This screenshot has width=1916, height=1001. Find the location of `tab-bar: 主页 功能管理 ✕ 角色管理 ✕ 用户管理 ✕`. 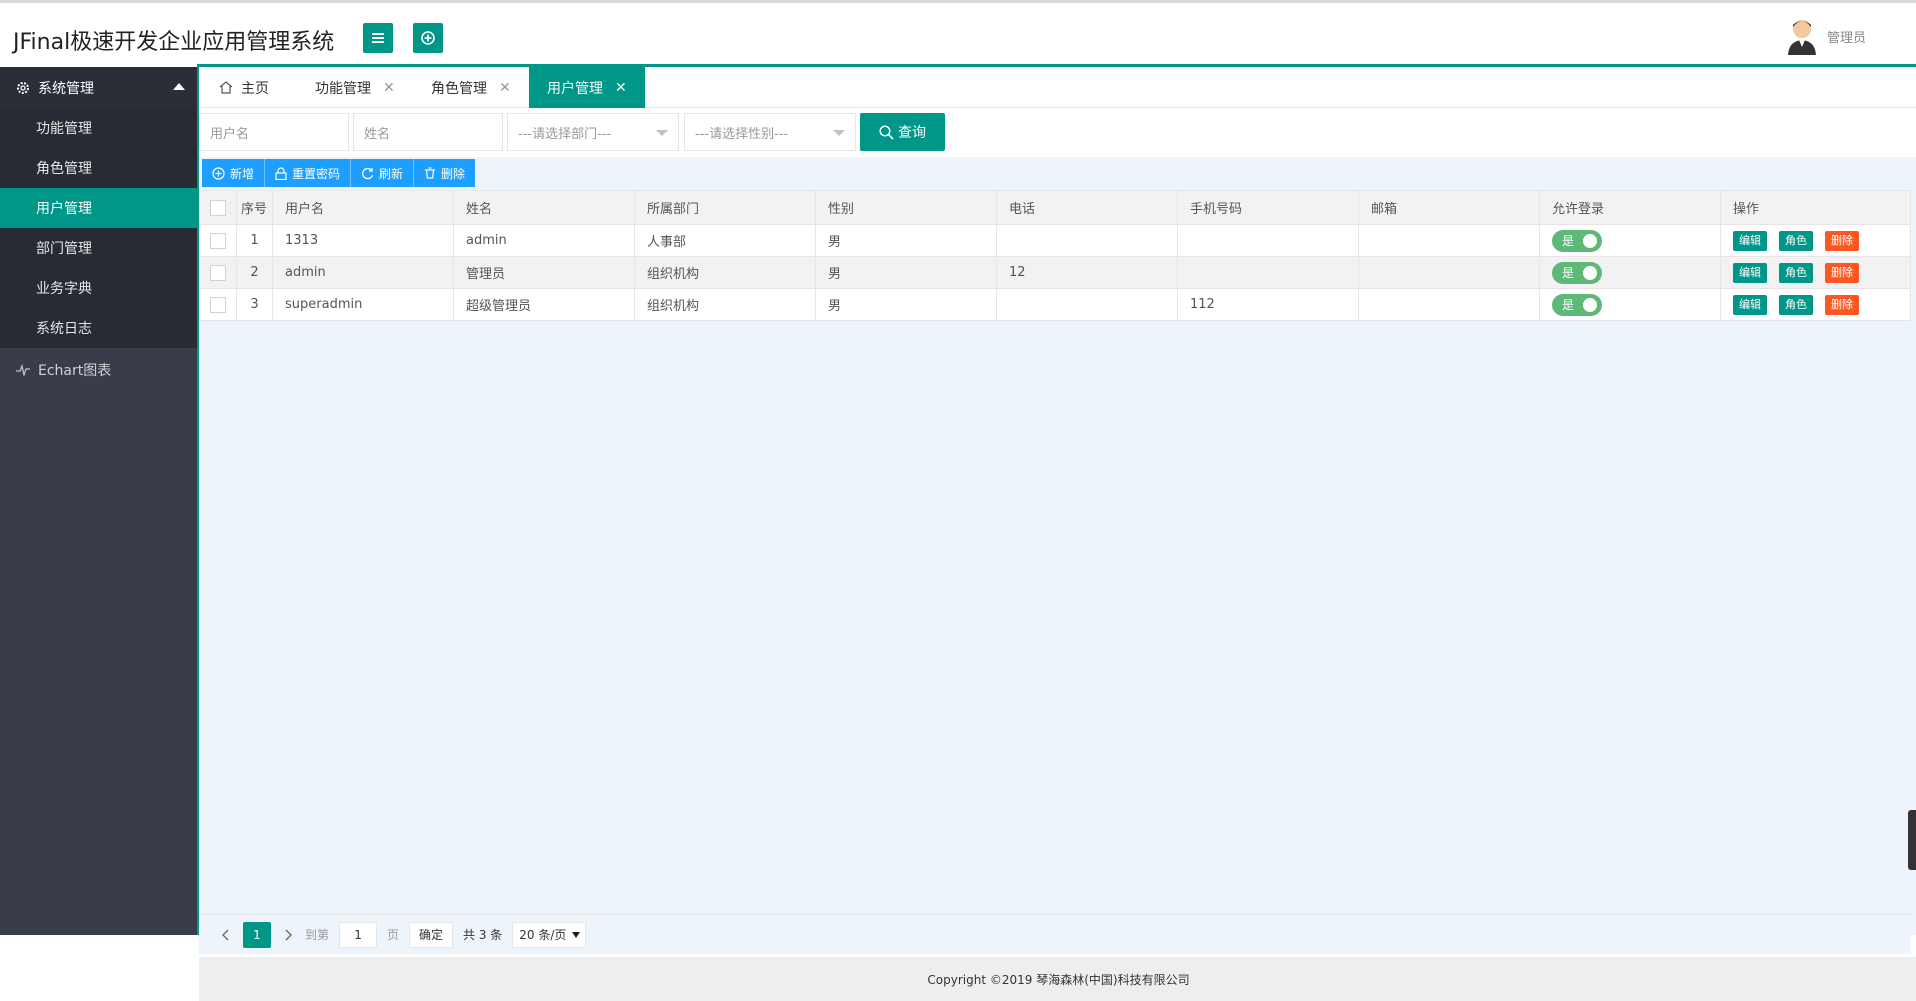

tab-bar: 主页 功能管理 ✕ 角色管理 ✕ 用户管理 ✕ is located at coordinates (1057, 87).